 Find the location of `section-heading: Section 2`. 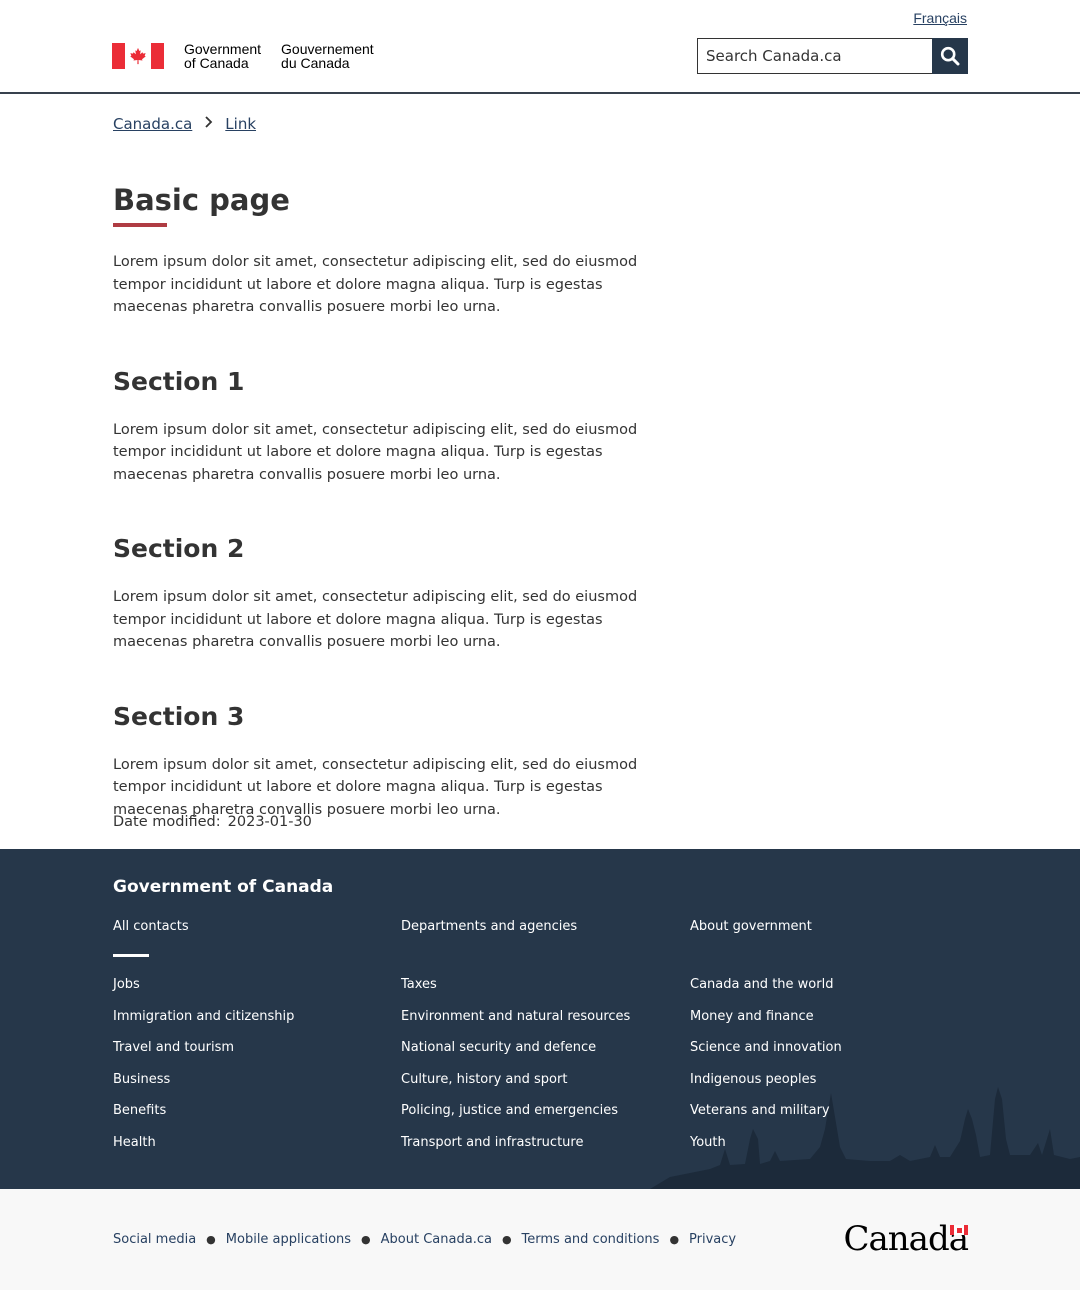

section-heading: Section 2 is located at coordinates (179, 548).